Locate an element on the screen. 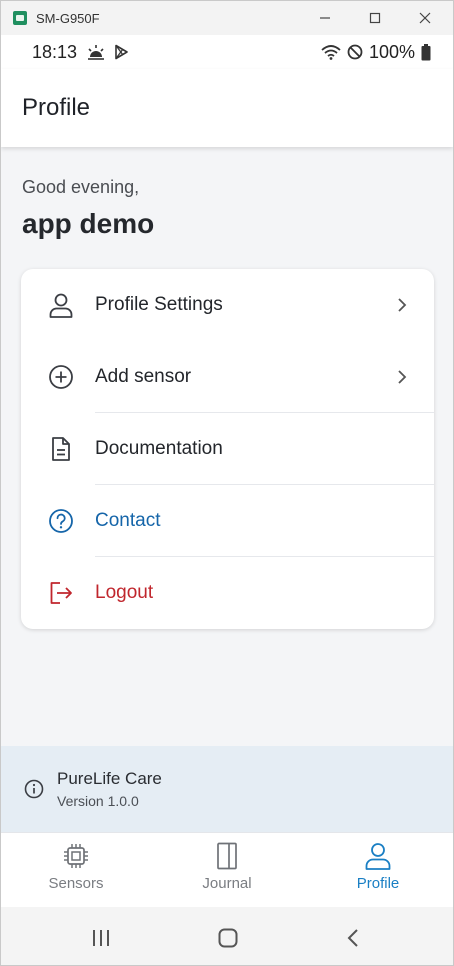 This screenshot has width=454, height=966. close-button is located at coordinates (425, 18).